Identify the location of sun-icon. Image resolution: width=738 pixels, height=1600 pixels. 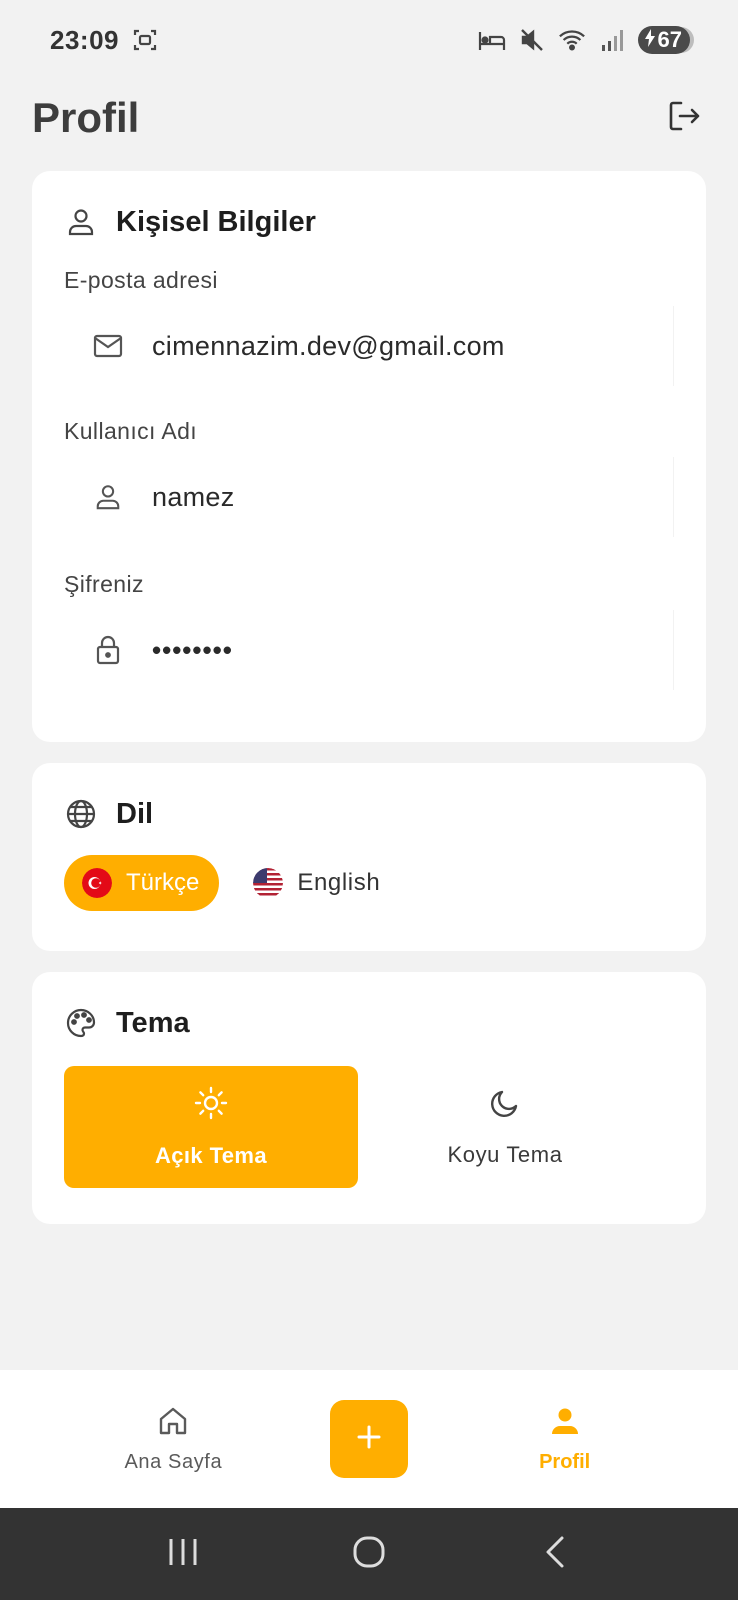
(211, 1106).